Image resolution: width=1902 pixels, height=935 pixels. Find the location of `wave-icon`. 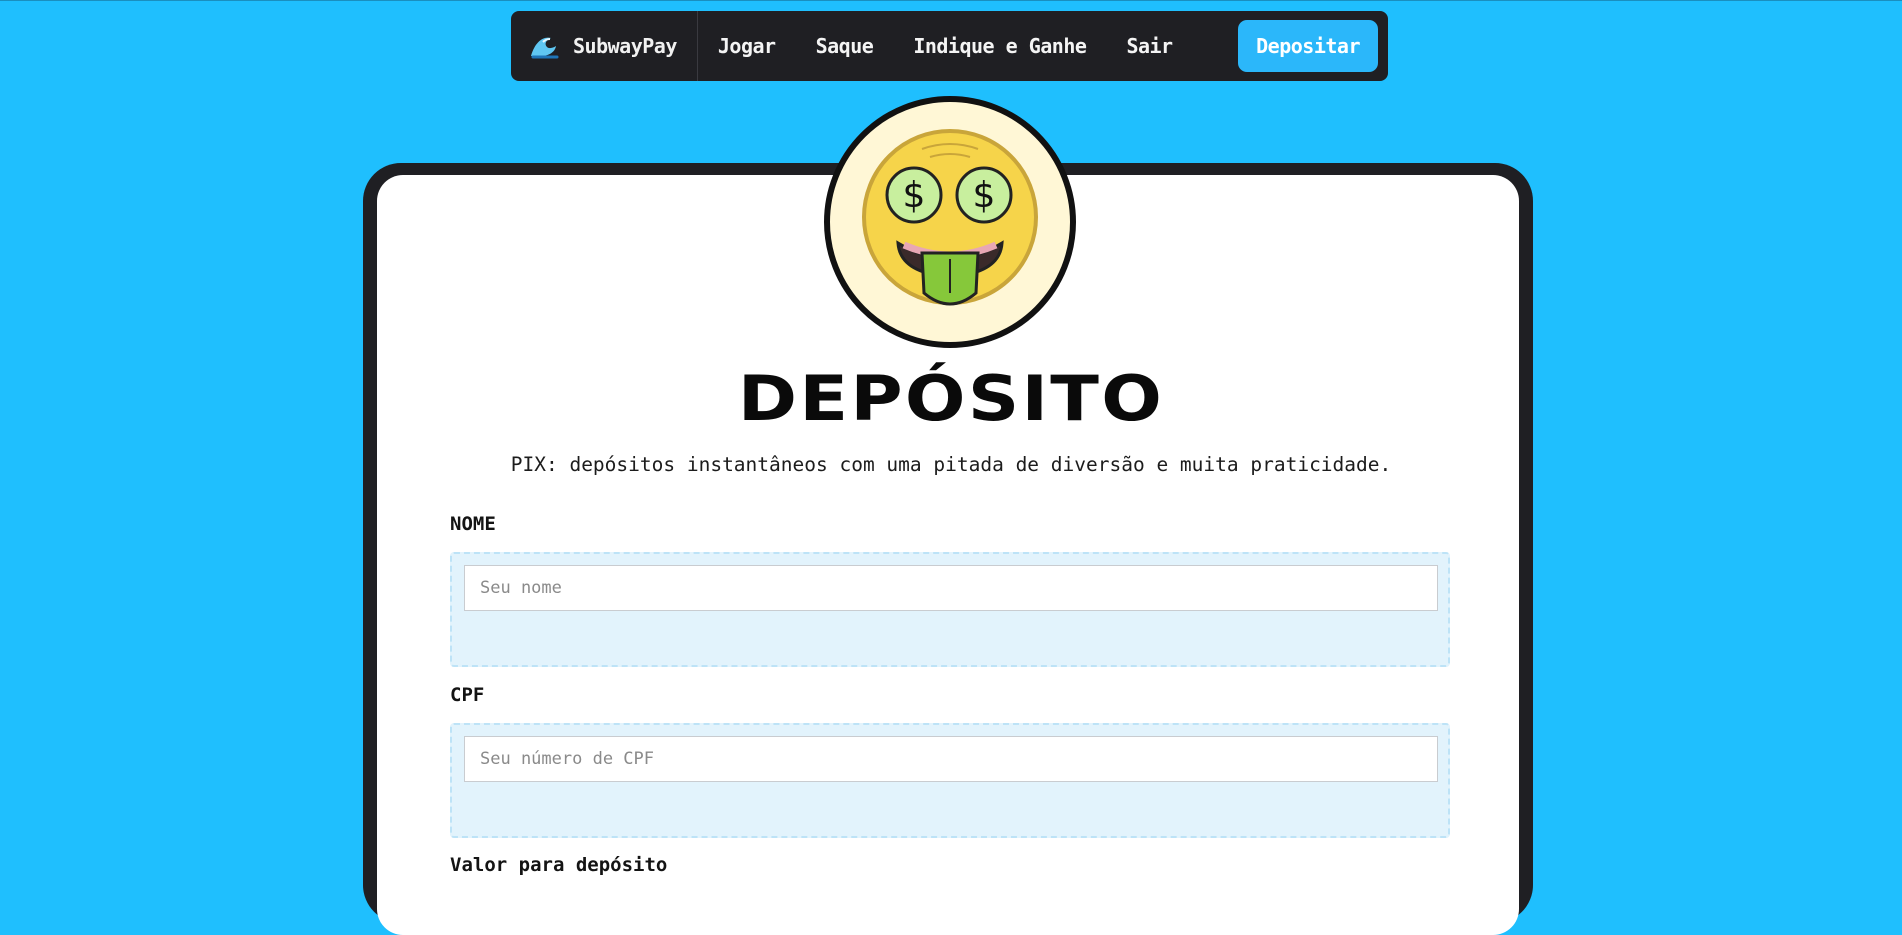

wave-icon is located at coordinates (544, 46).